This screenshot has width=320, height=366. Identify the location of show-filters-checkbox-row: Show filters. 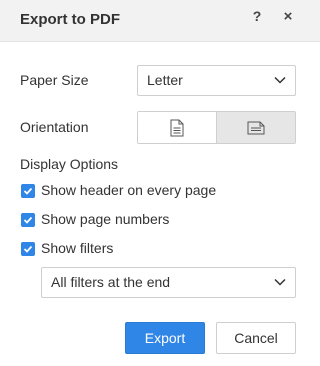
(81, 249).